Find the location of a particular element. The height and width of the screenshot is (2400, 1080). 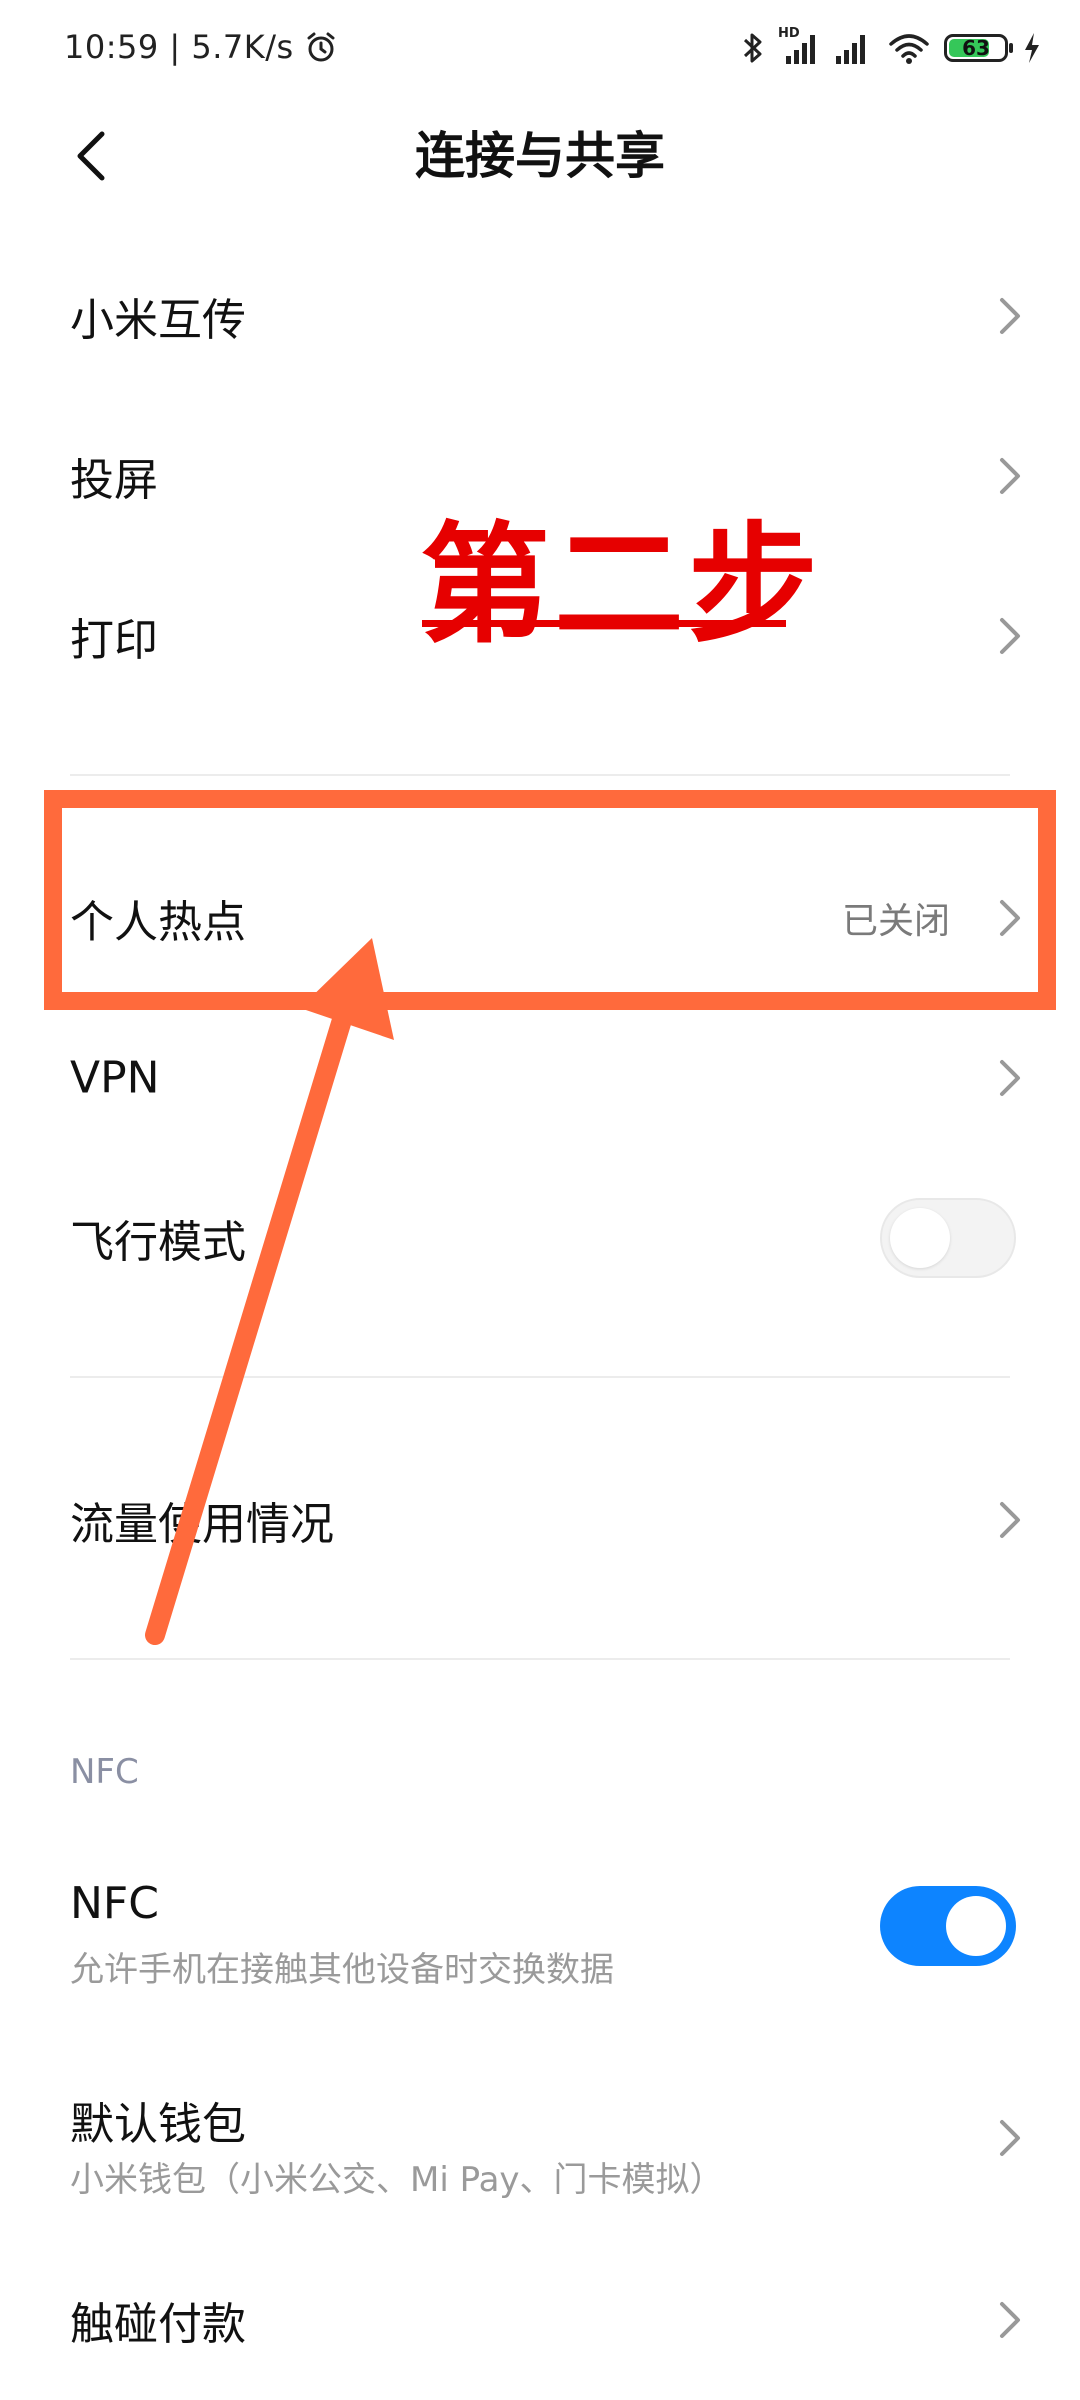

annotation-arrow is located at coordinates (269, 1291).